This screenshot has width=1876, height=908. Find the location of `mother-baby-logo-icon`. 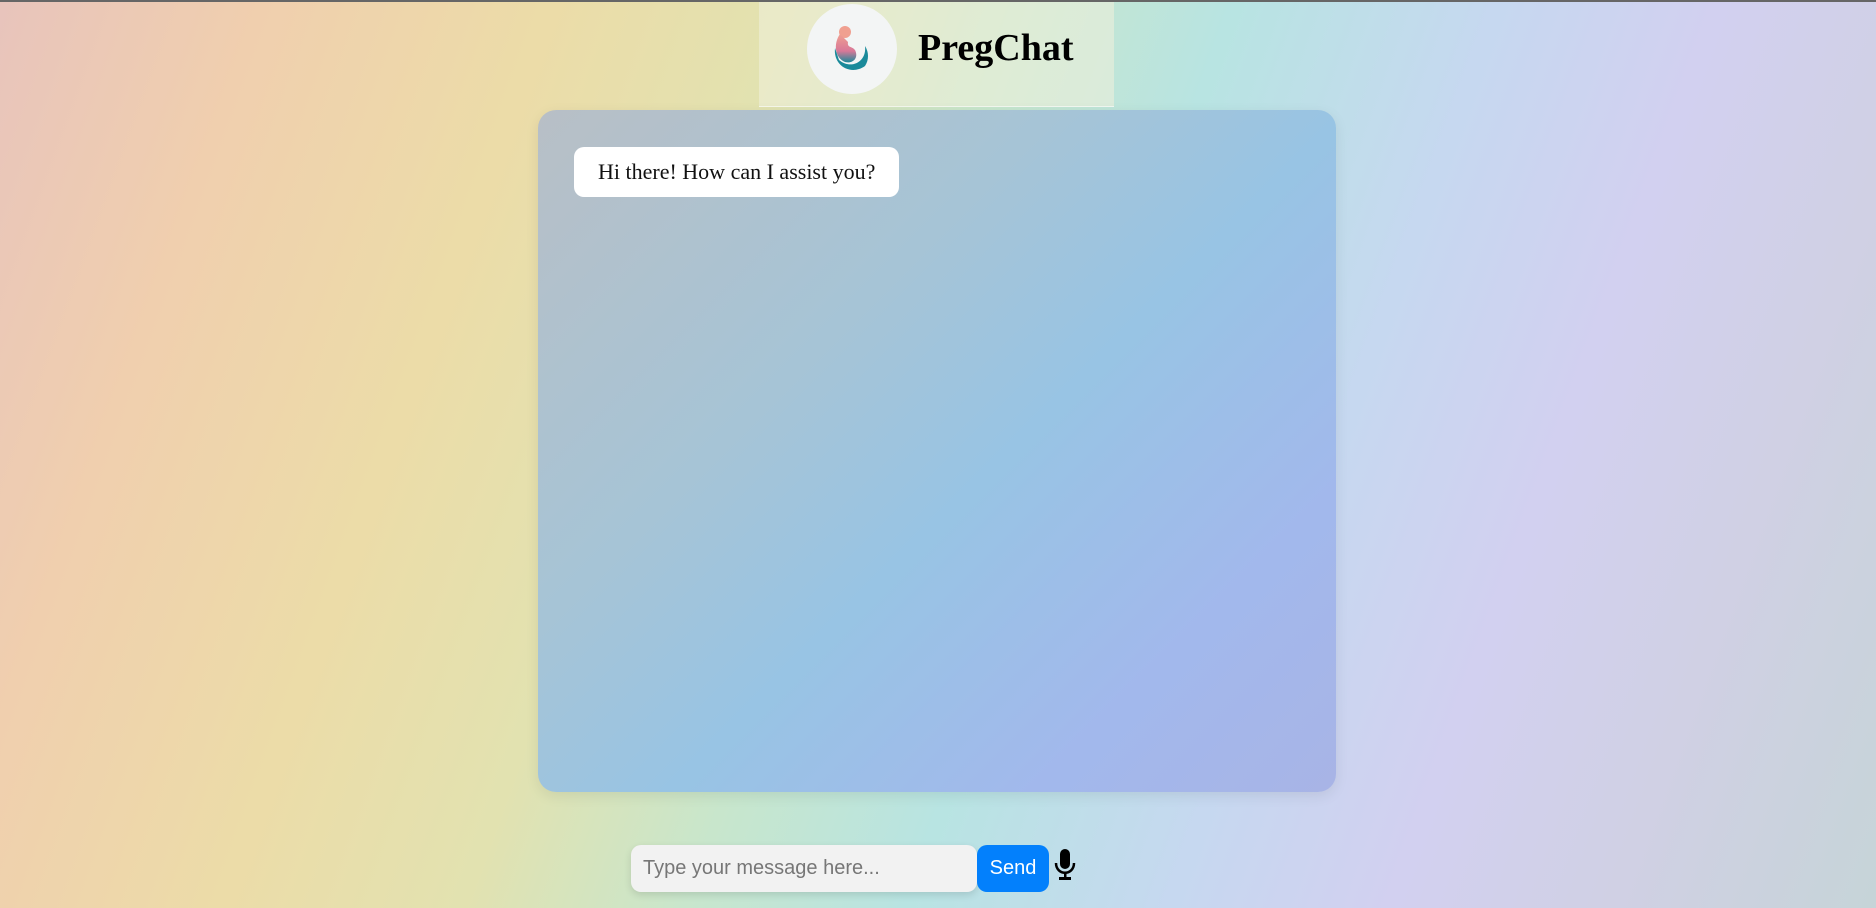

mother-baby-logo-icon is located at coordinates (851, 48).